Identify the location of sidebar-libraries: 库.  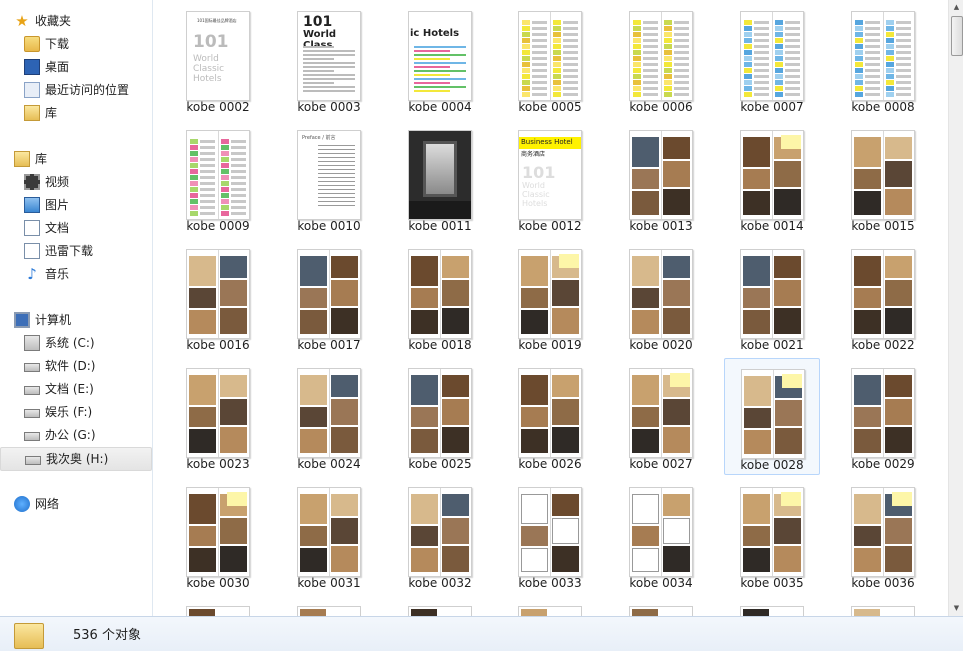
(75, 159).